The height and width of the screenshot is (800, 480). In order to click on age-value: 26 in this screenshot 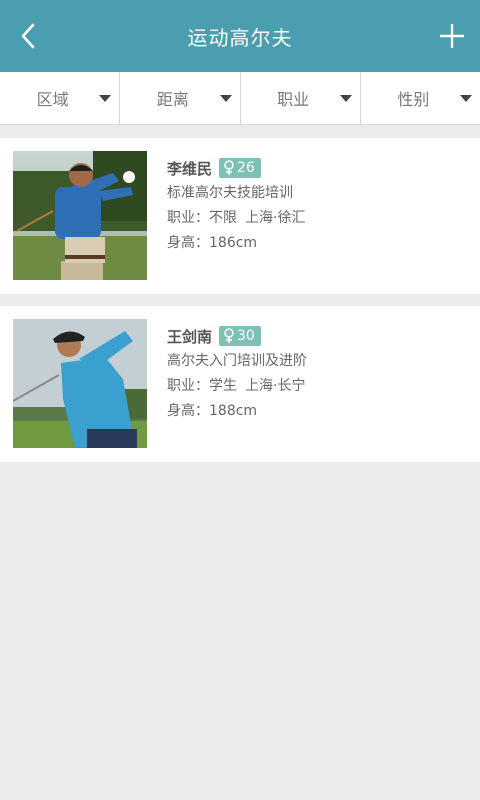, I will do `click(246, 168)`.